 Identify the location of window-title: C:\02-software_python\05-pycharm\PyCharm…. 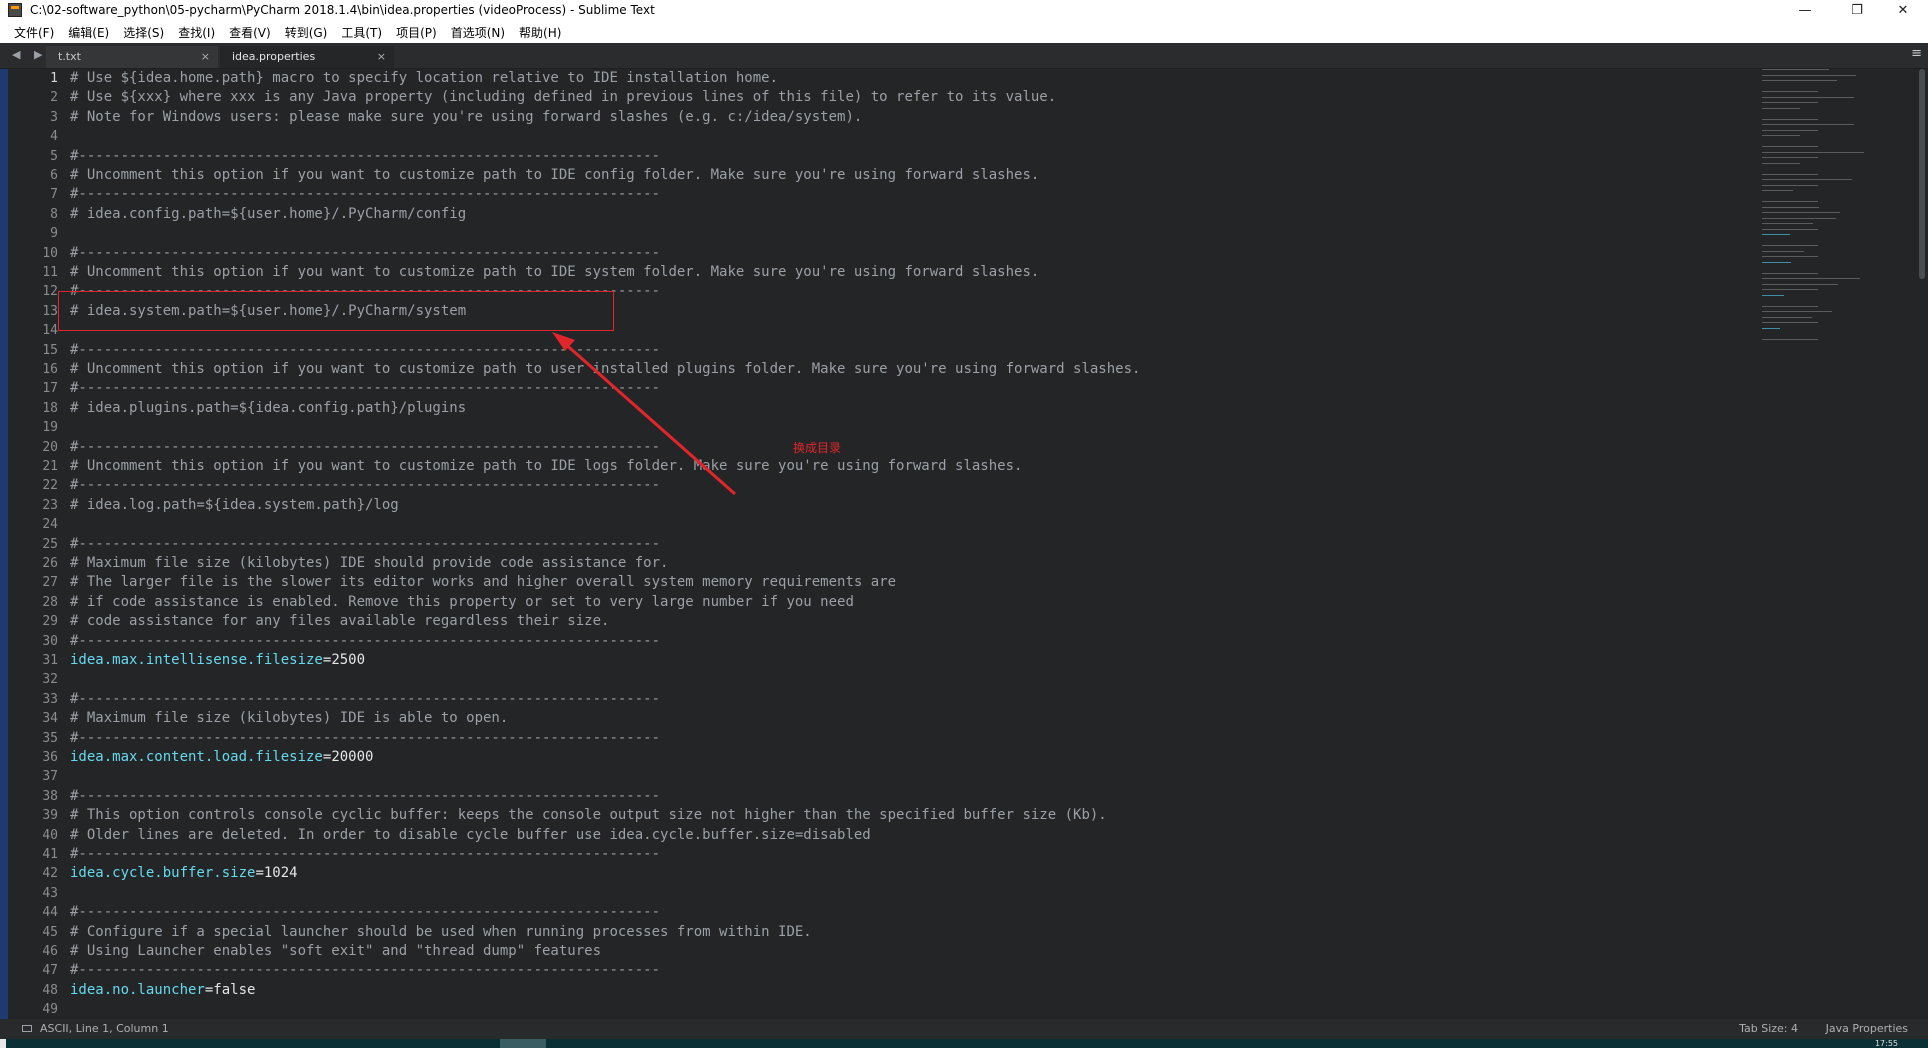
(342, 10).